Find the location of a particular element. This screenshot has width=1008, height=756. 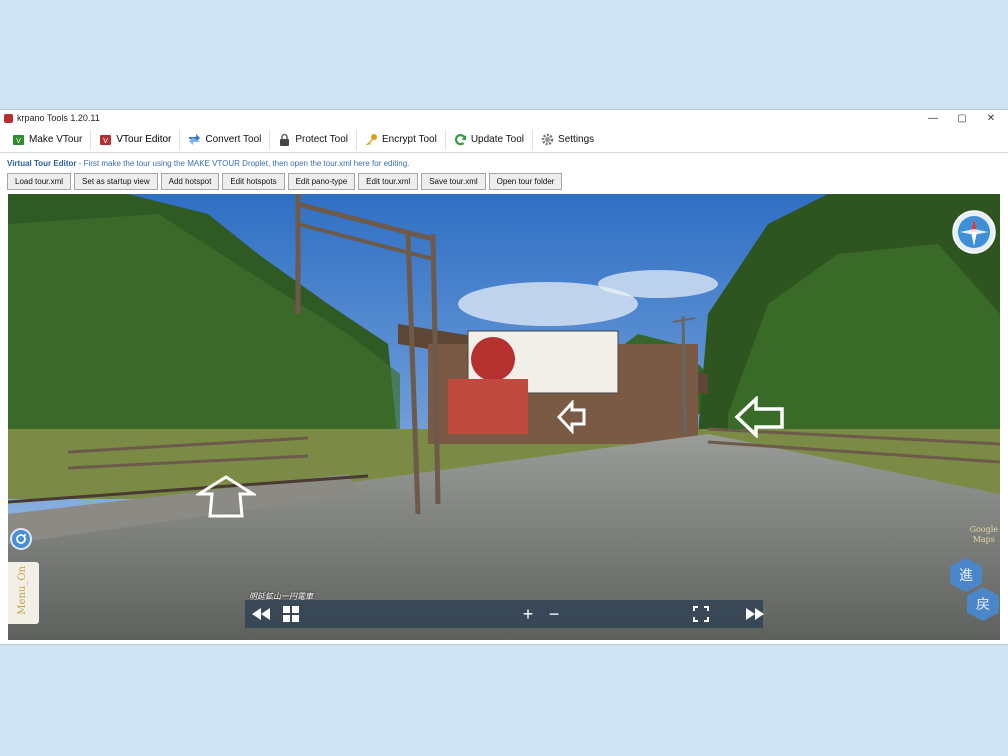

menu-on-tab: Menu_On is located at coordinates (23, 593).